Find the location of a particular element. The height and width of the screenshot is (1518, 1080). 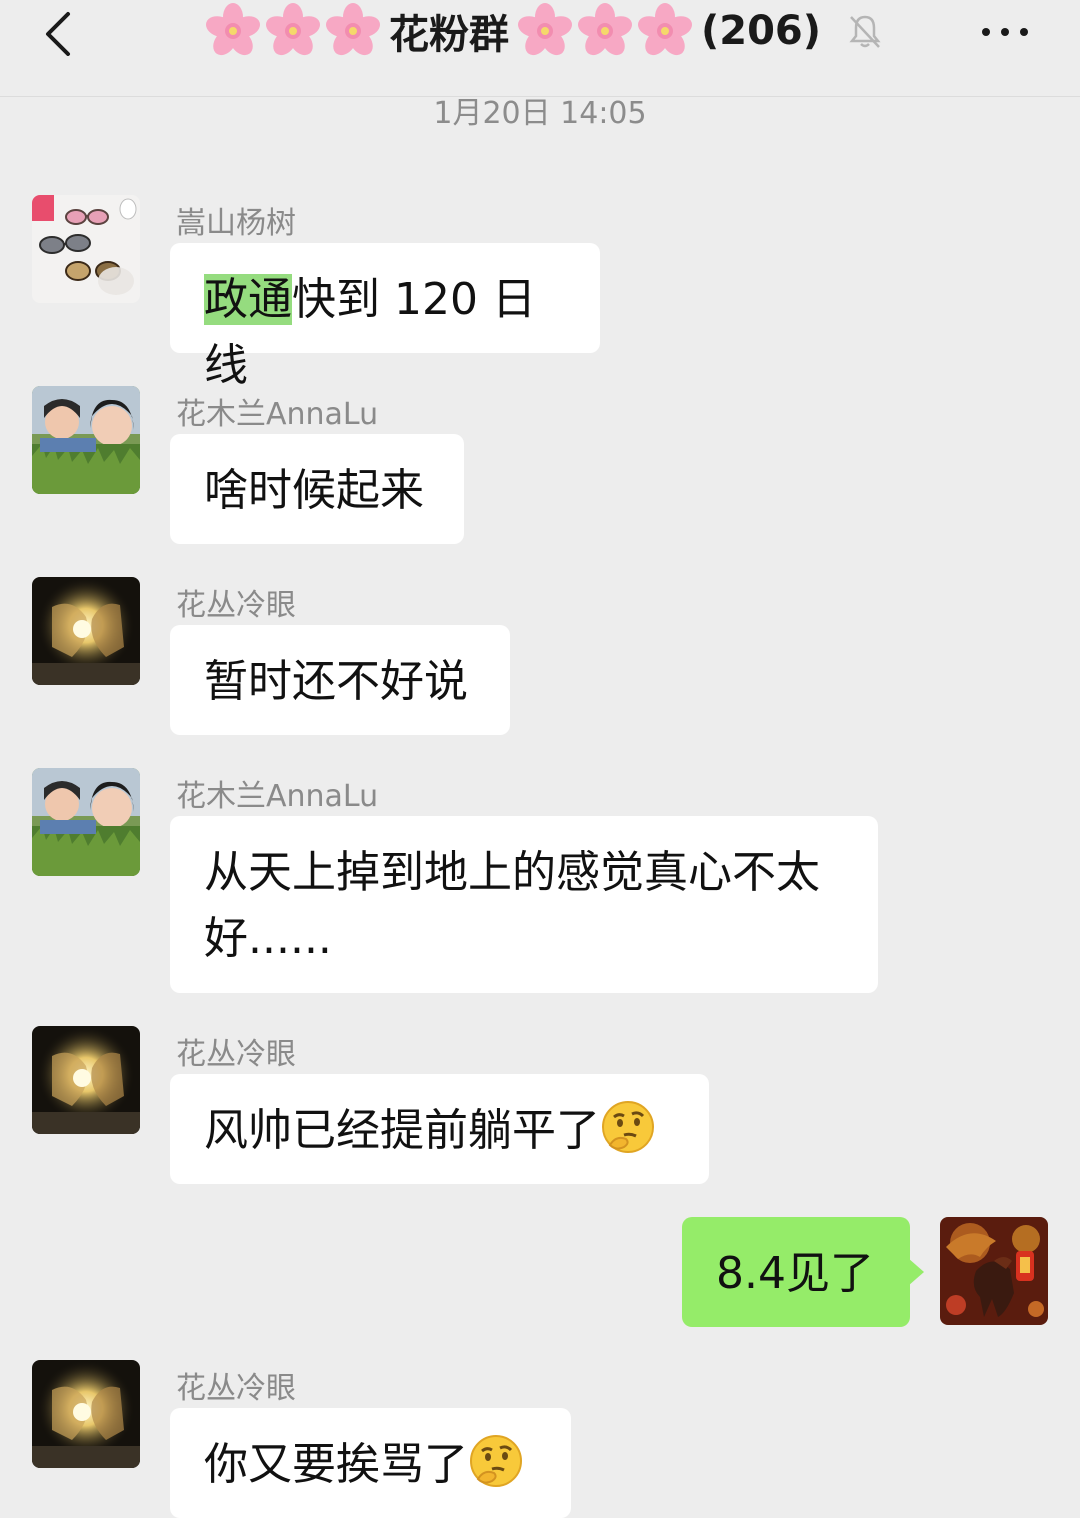

dragon-horse-avatar-image is located at coordinates (994, 1271).